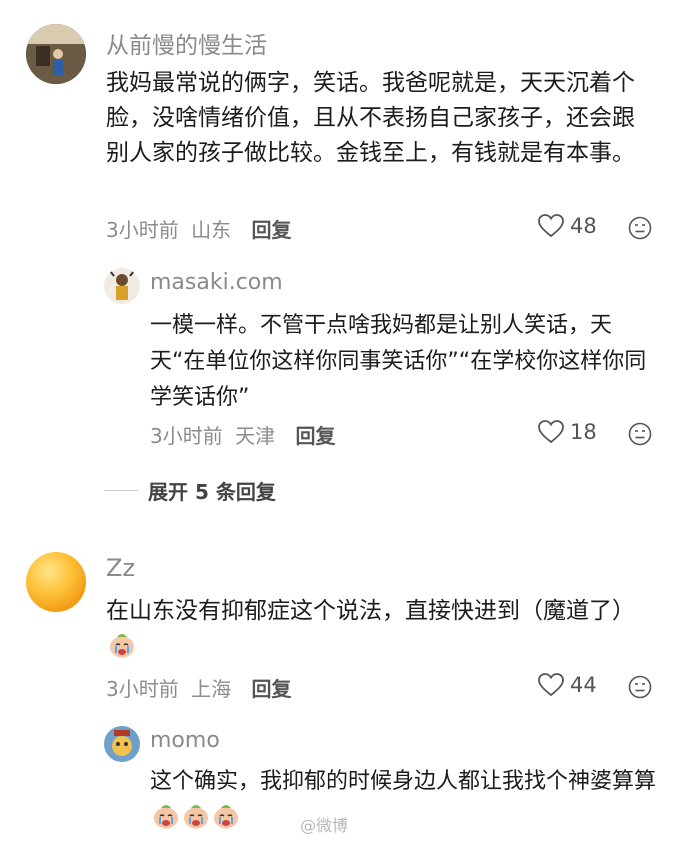 The width and height of the screenshot is (690, 847). Describe the element at coordinates (583, 226) in the screenshot. I see `like-count: 48` at that location.